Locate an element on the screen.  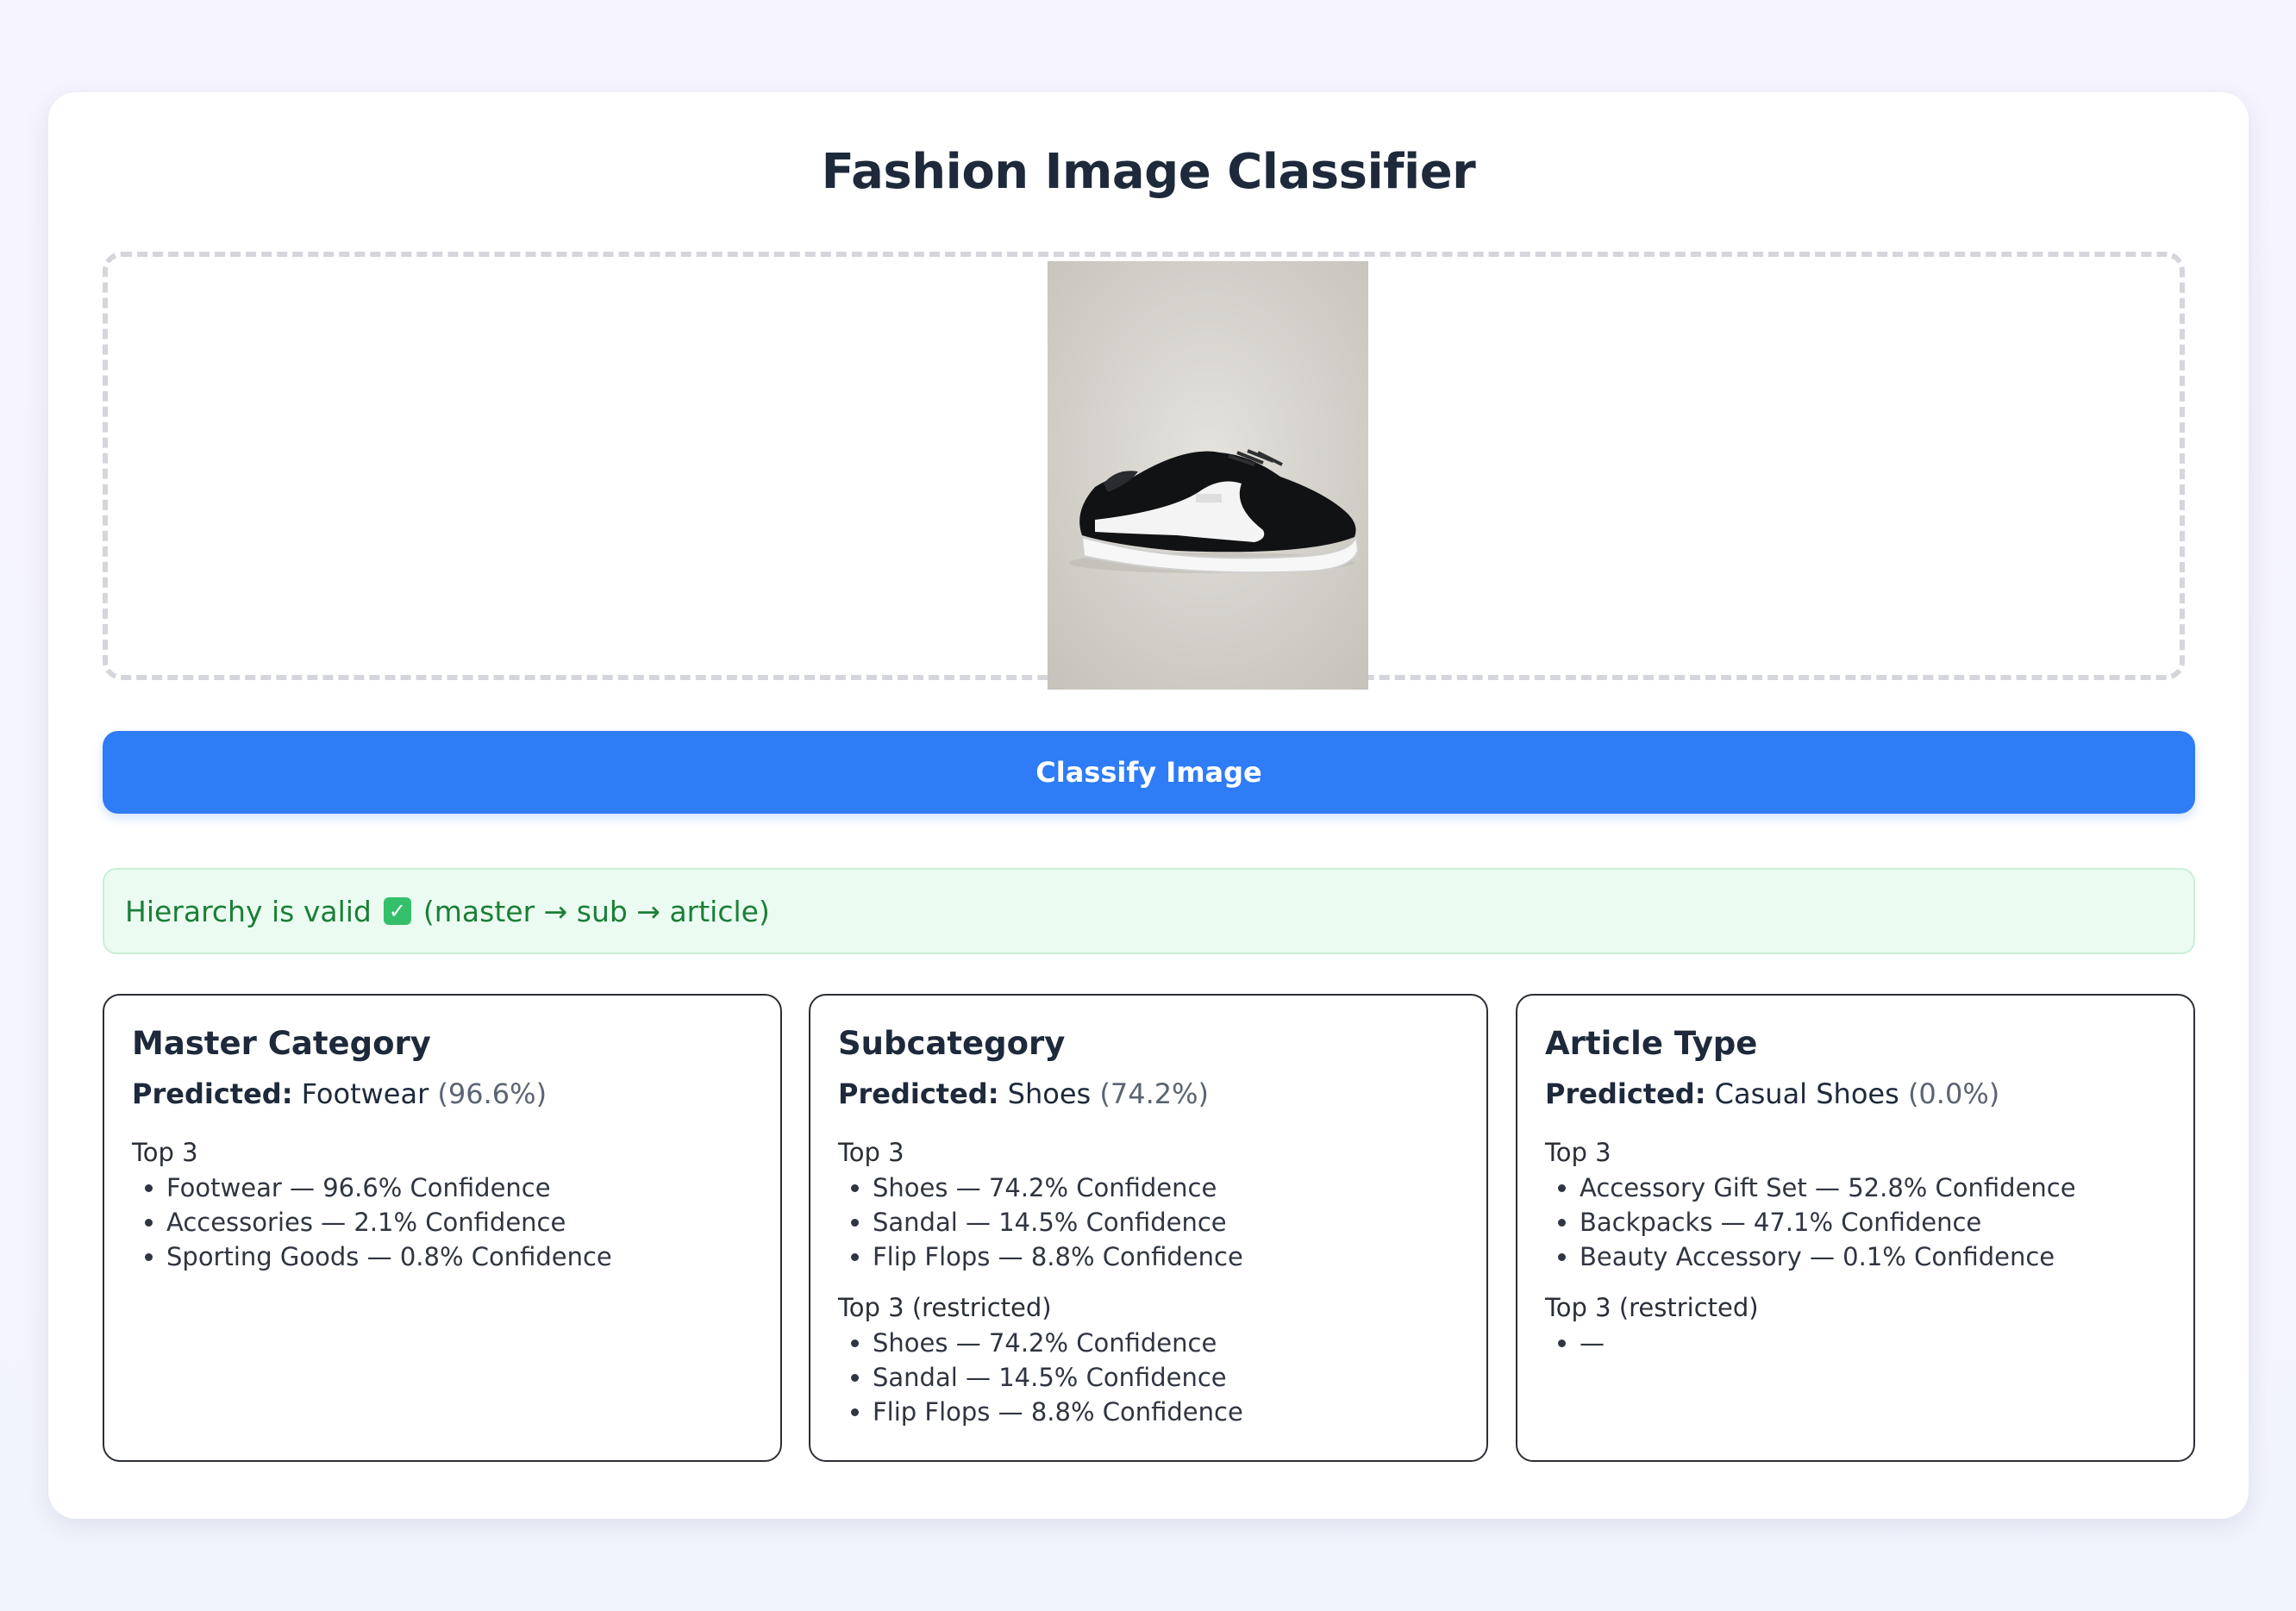
page-title: Fashion Image Classifier is located at coordinates (1148, 172).